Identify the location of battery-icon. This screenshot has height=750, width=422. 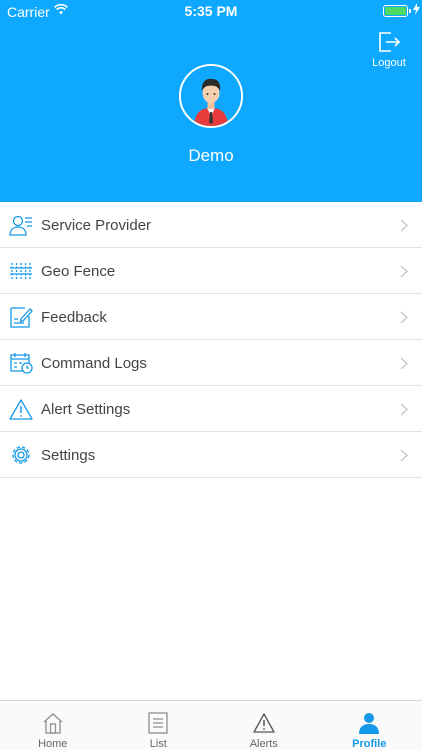
(395, 11).